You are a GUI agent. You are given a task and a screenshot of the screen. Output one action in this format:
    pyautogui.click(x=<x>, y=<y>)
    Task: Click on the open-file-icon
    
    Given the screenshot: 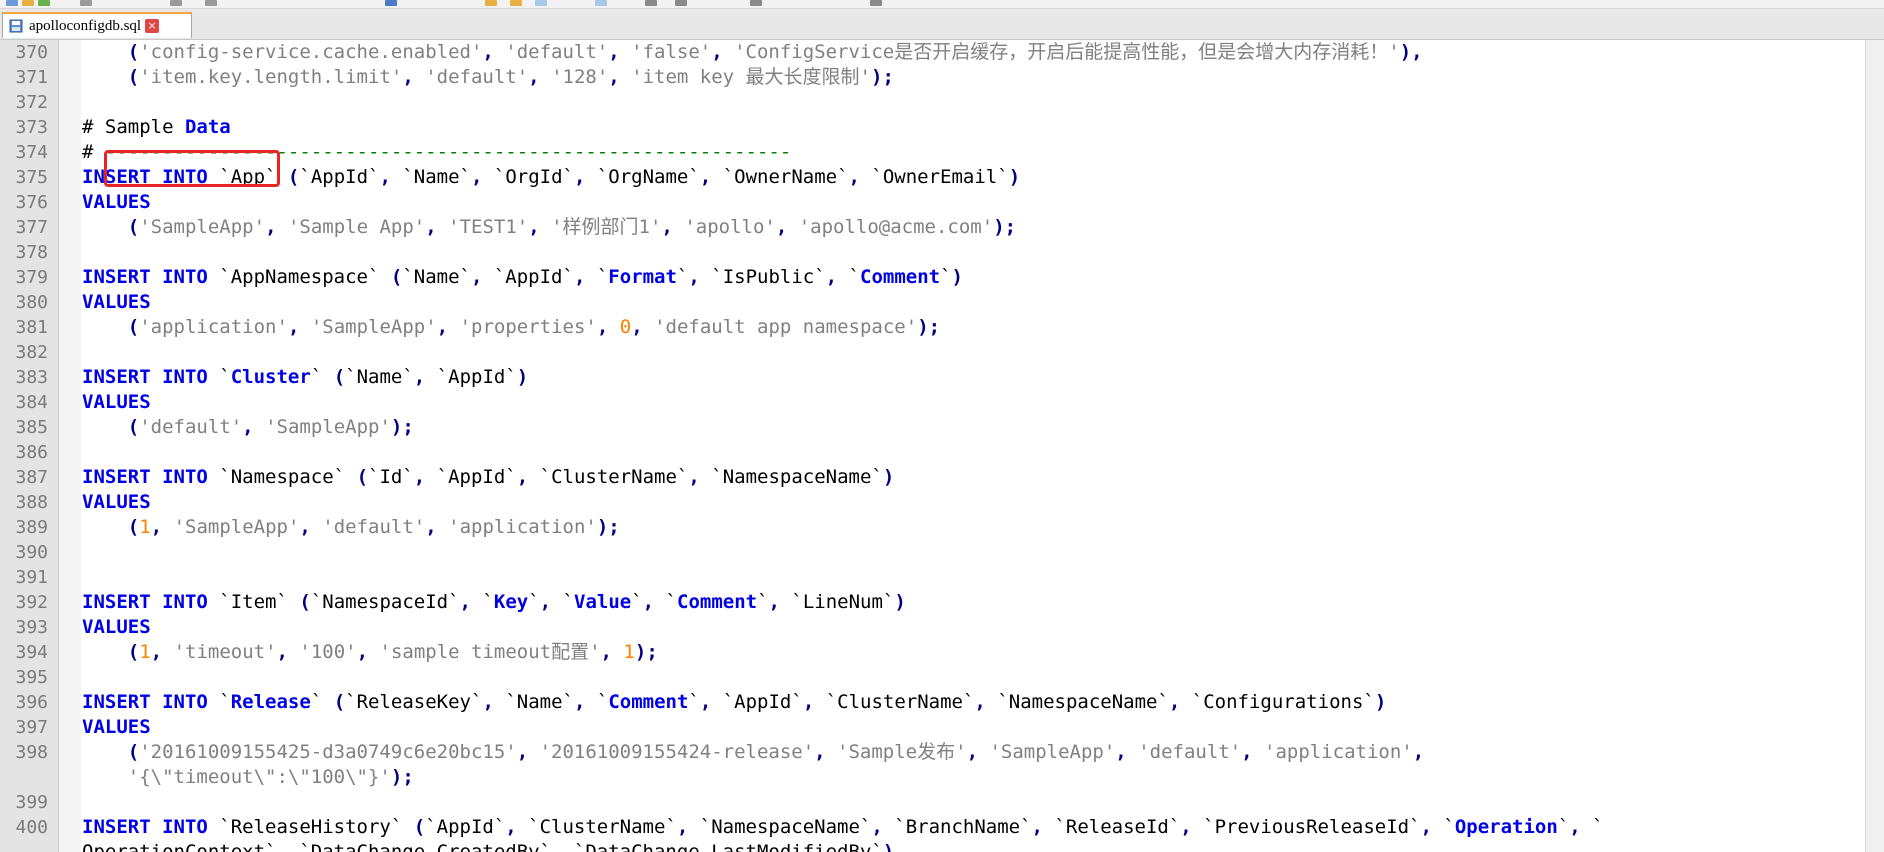 What is the action you would take?
    pyautogui.click(x=28, y=3)
    